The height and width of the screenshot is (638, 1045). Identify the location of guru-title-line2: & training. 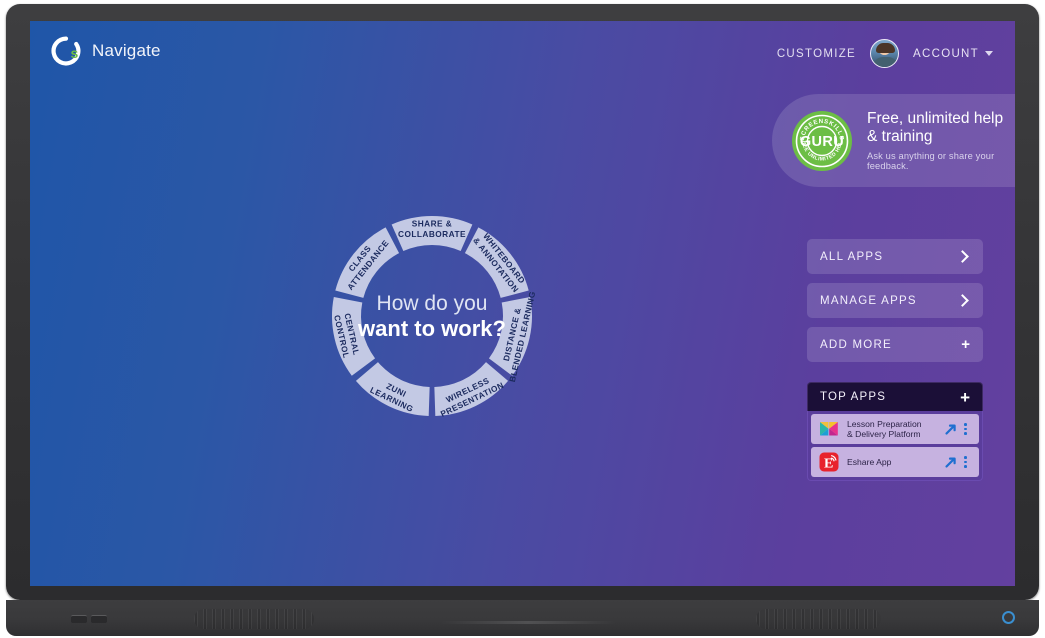
(900, 136).